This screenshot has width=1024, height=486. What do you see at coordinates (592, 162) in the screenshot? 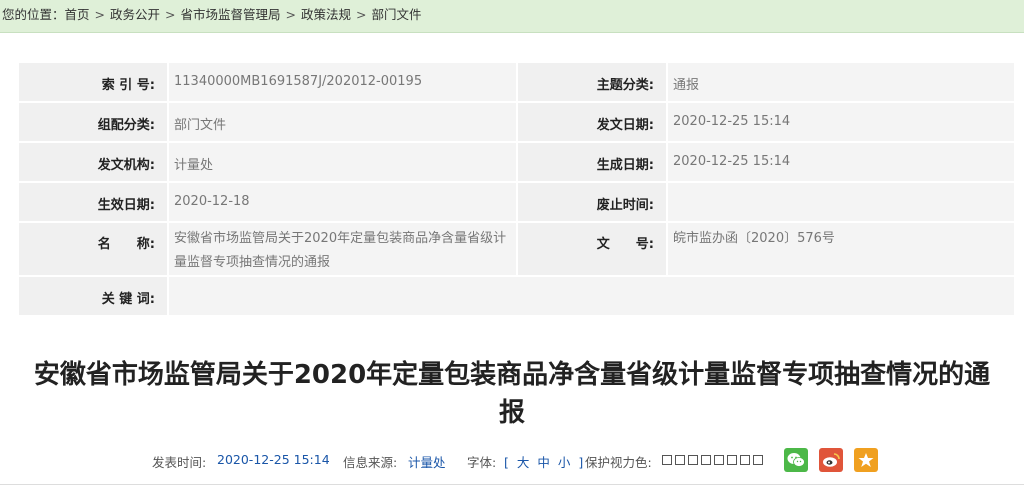
I see `created-date-label: 生成日期:` at bounding box center [592, 162].